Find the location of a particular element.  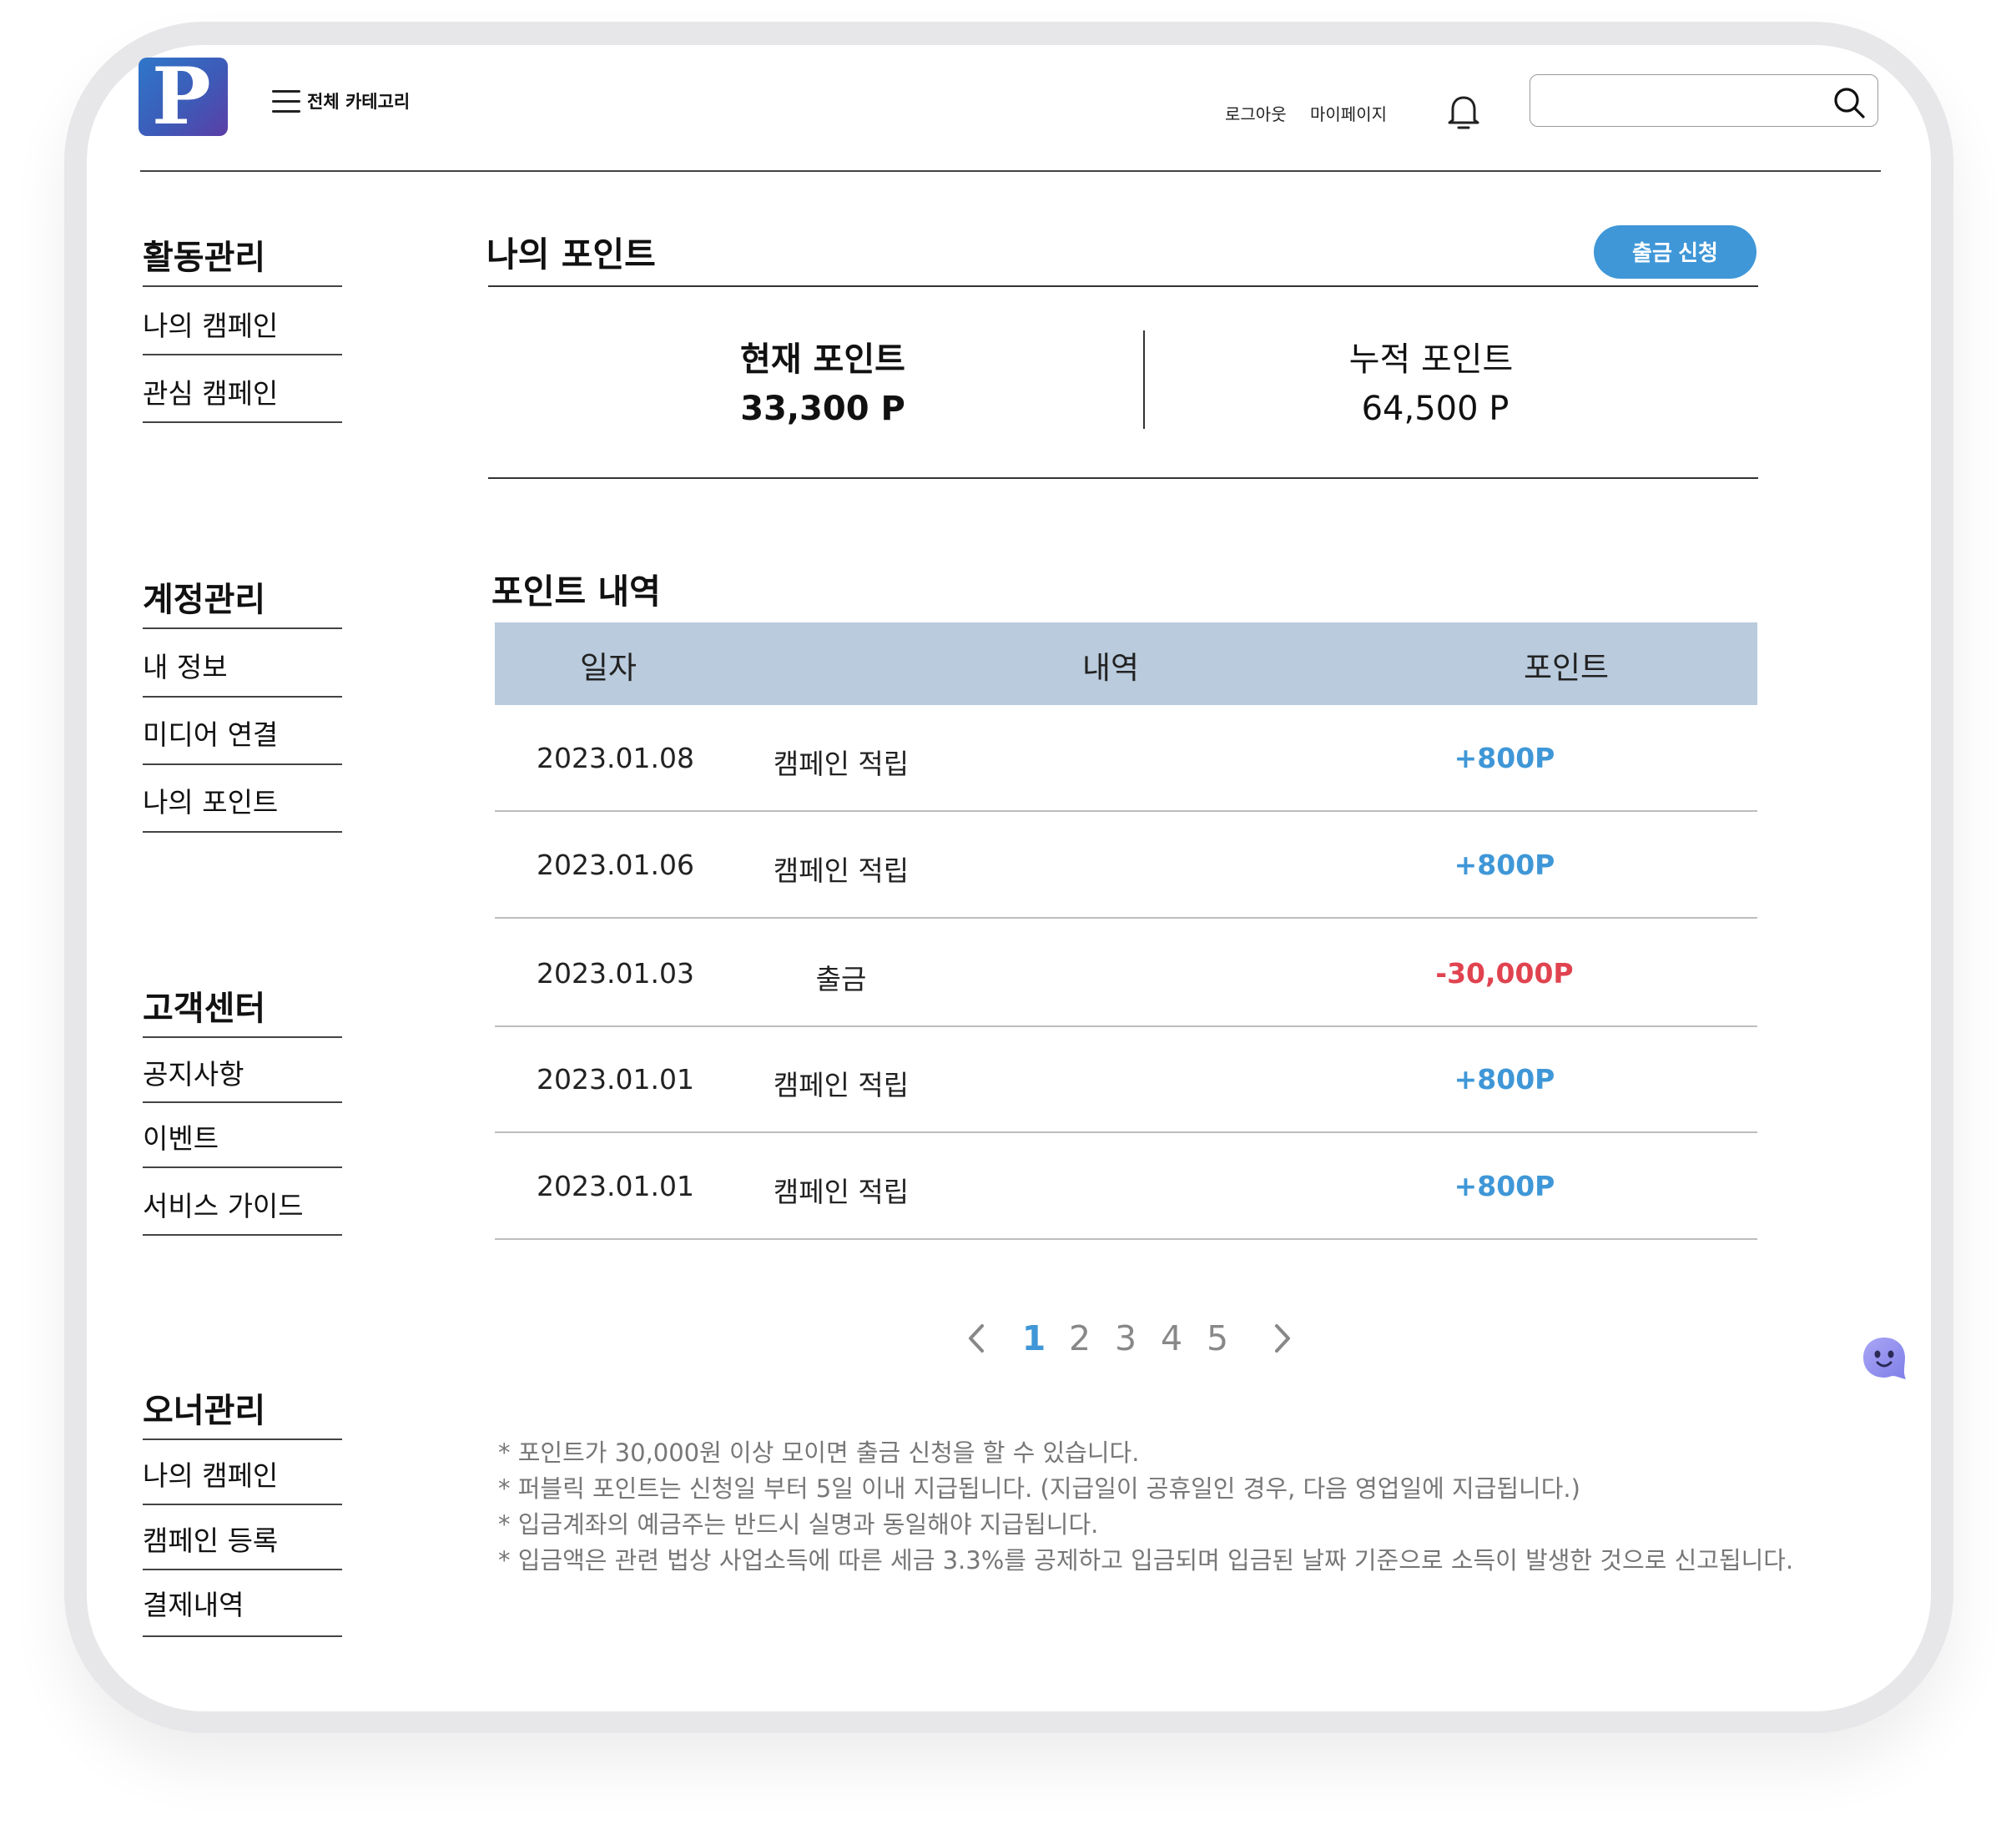

sidebar-item-media-link: 미디어 연결 is located at coordinates (210, 733).